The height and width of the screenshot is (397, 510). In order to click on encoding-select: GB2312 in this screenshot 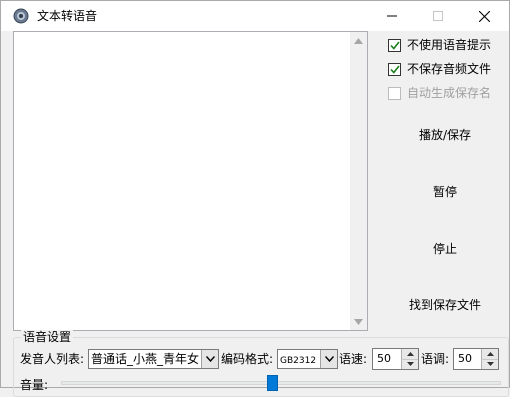, I will do `click(307, 359)`.